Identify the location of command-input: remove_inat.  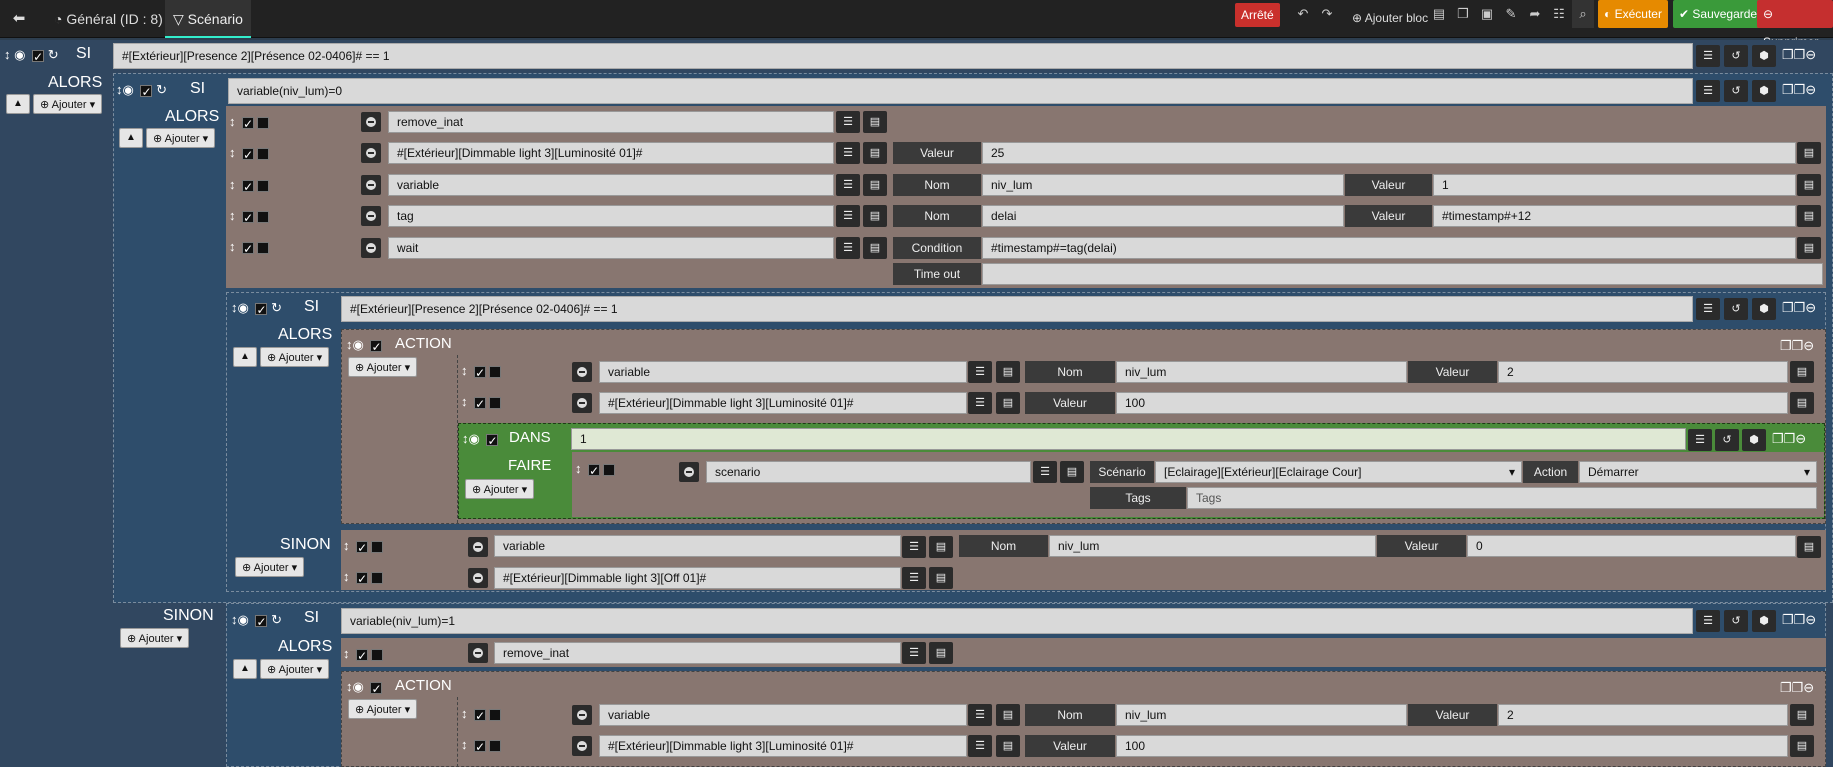
(697, 653).